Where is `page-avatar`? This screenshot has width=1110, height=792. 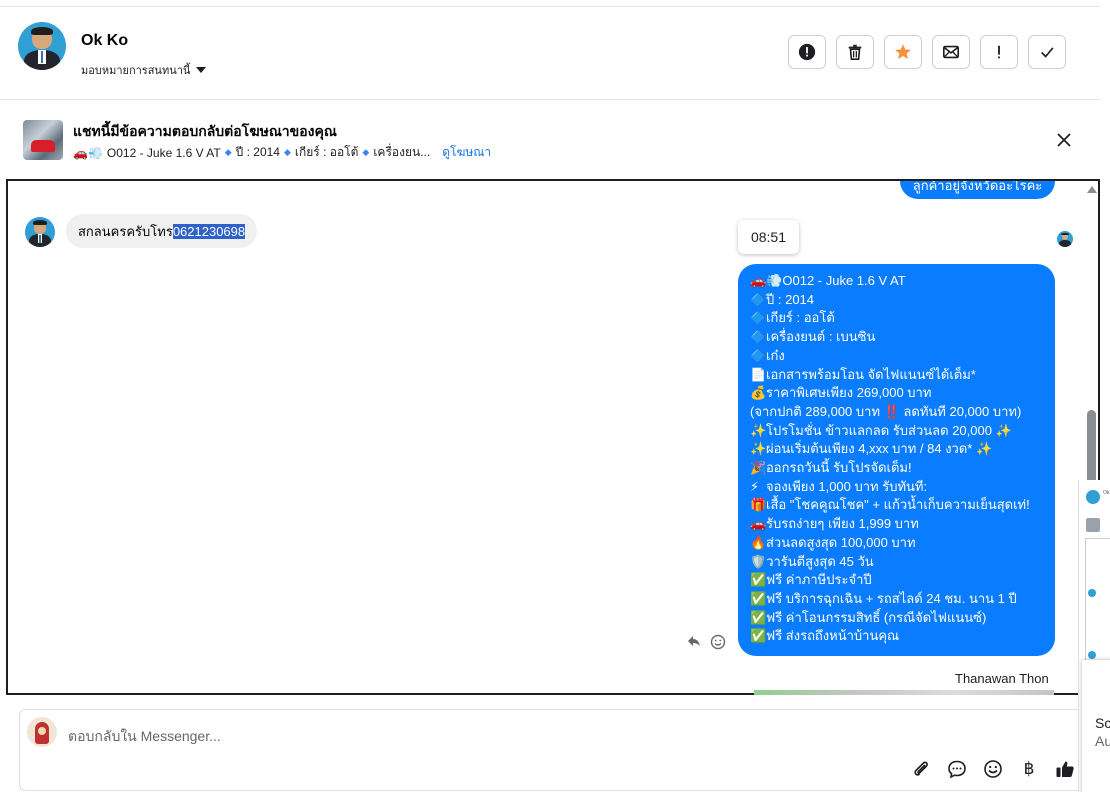
page-avatar is located at coordinates (42, 732).